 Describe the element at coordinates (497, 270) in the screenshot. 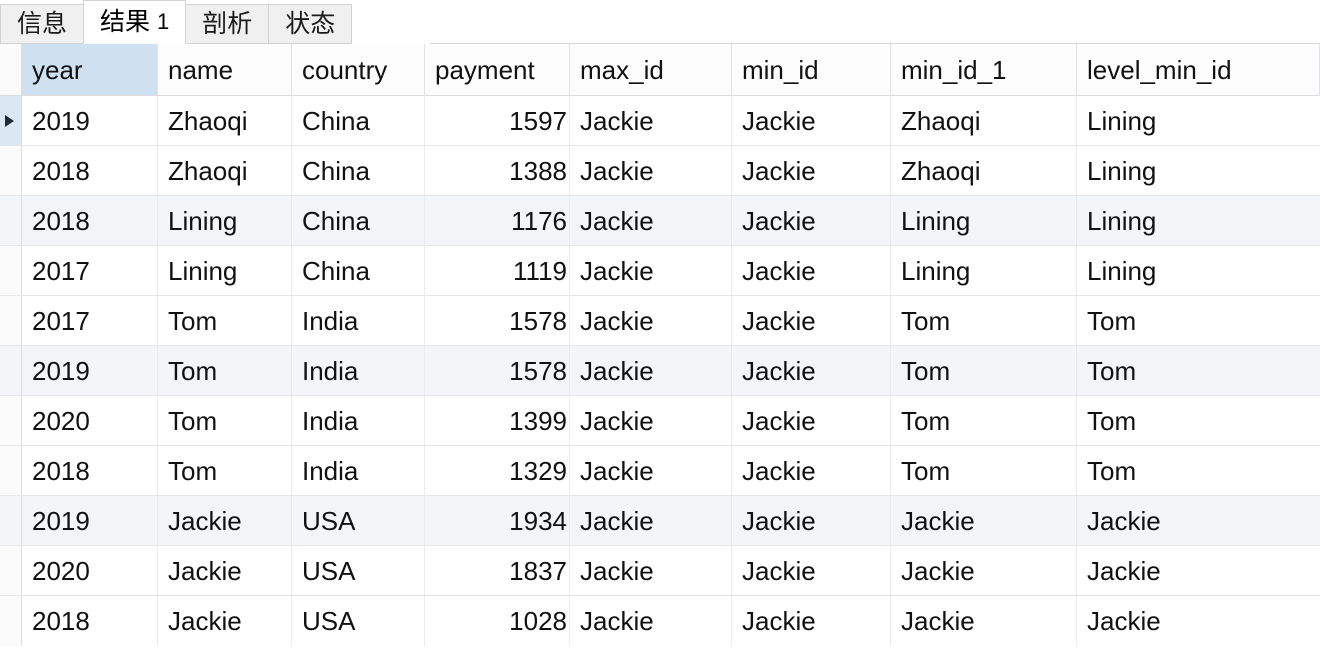

I see `cell-payment: 1119` at that location.